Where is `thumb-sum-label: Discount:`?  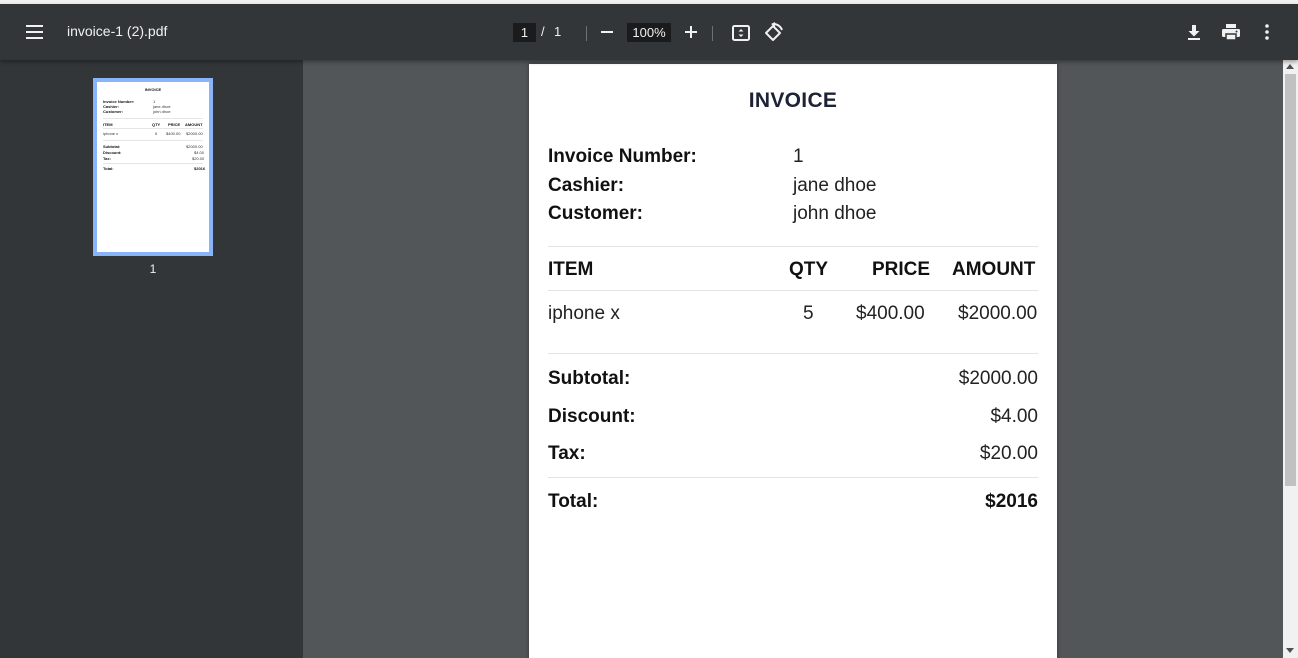 thumb-sum-label: Discount: is located at coordinates (112, 152).